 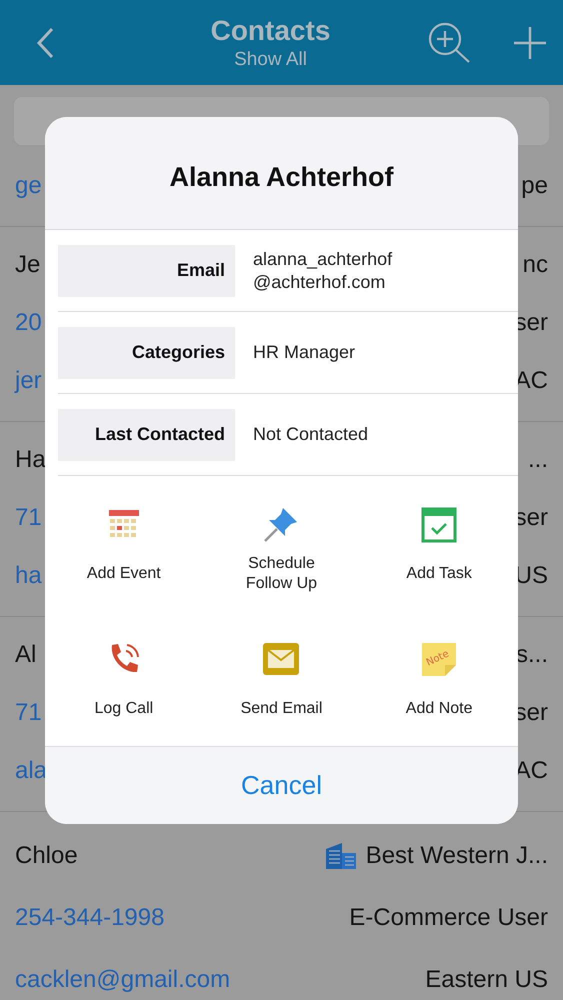 What do you see at coordinates (486, 980) in the screenshot?
I see `region-text: Eastern US` at bounding box center [486, 980].